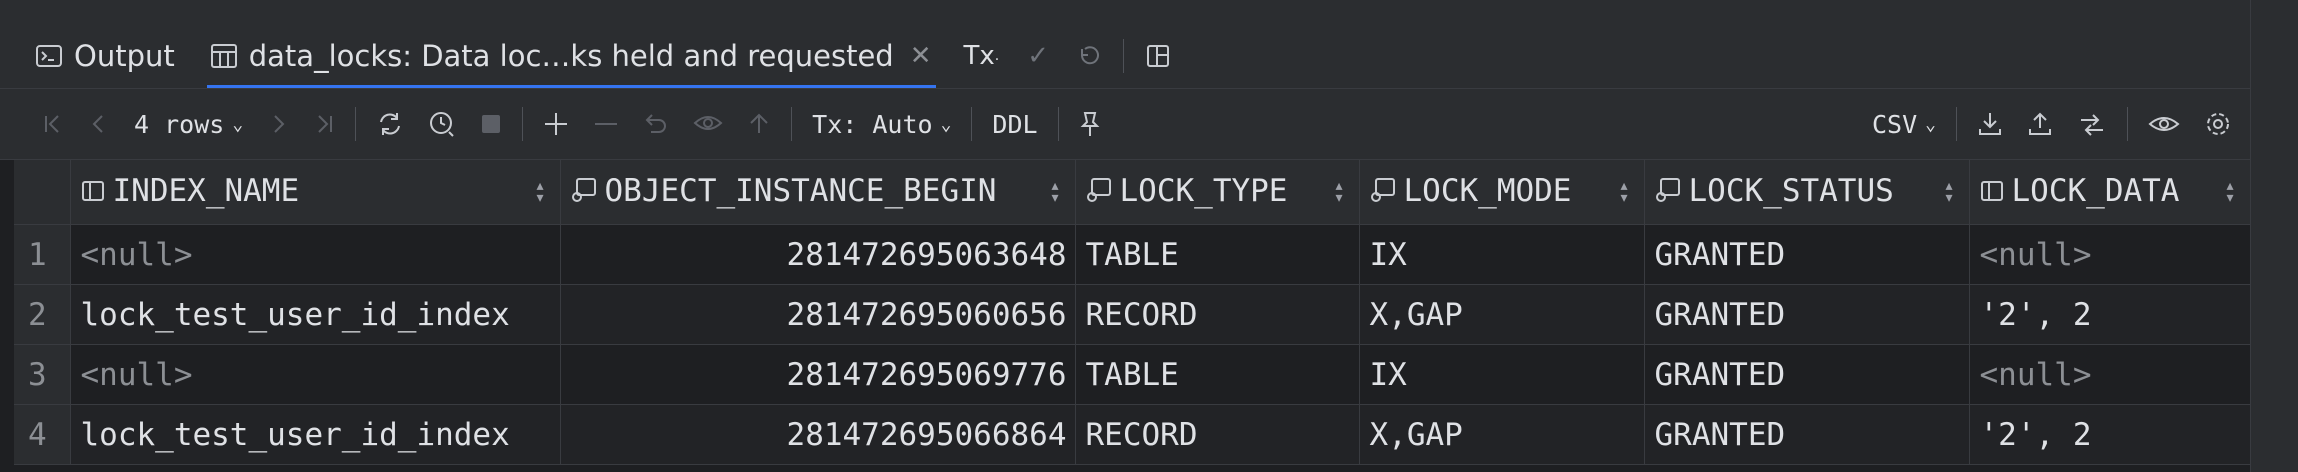 The width and height of the screenshot is (2298, 472). What do you see at coordinates (2040, 124) in the screenshot?
I see `upload-icon` at bounding box center [2040, 124].